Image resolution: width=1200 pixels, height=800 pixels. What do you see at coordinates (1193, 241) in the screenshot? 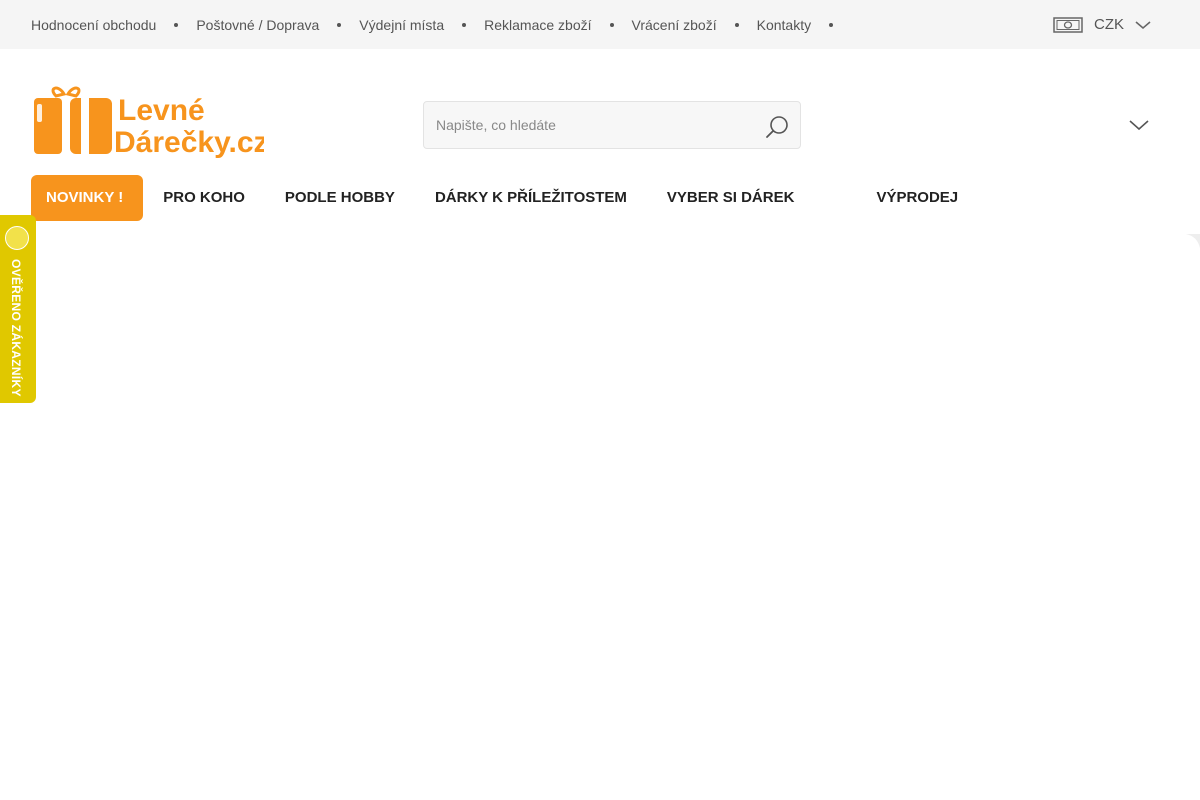
I see `corner-fold` at bounding box center [1193, 241].